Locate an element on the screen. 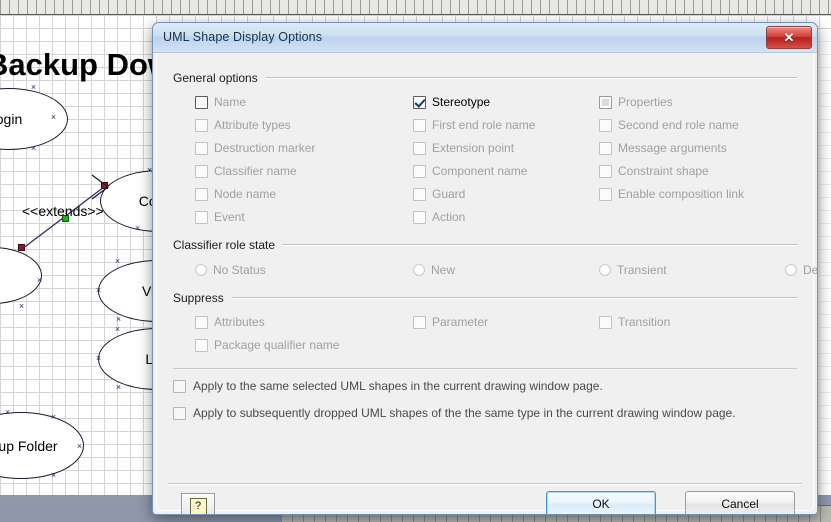 Image resolution: width=831 pixels, height=522 pixels. radio-label: Transient is located at coordinates (642, 270).